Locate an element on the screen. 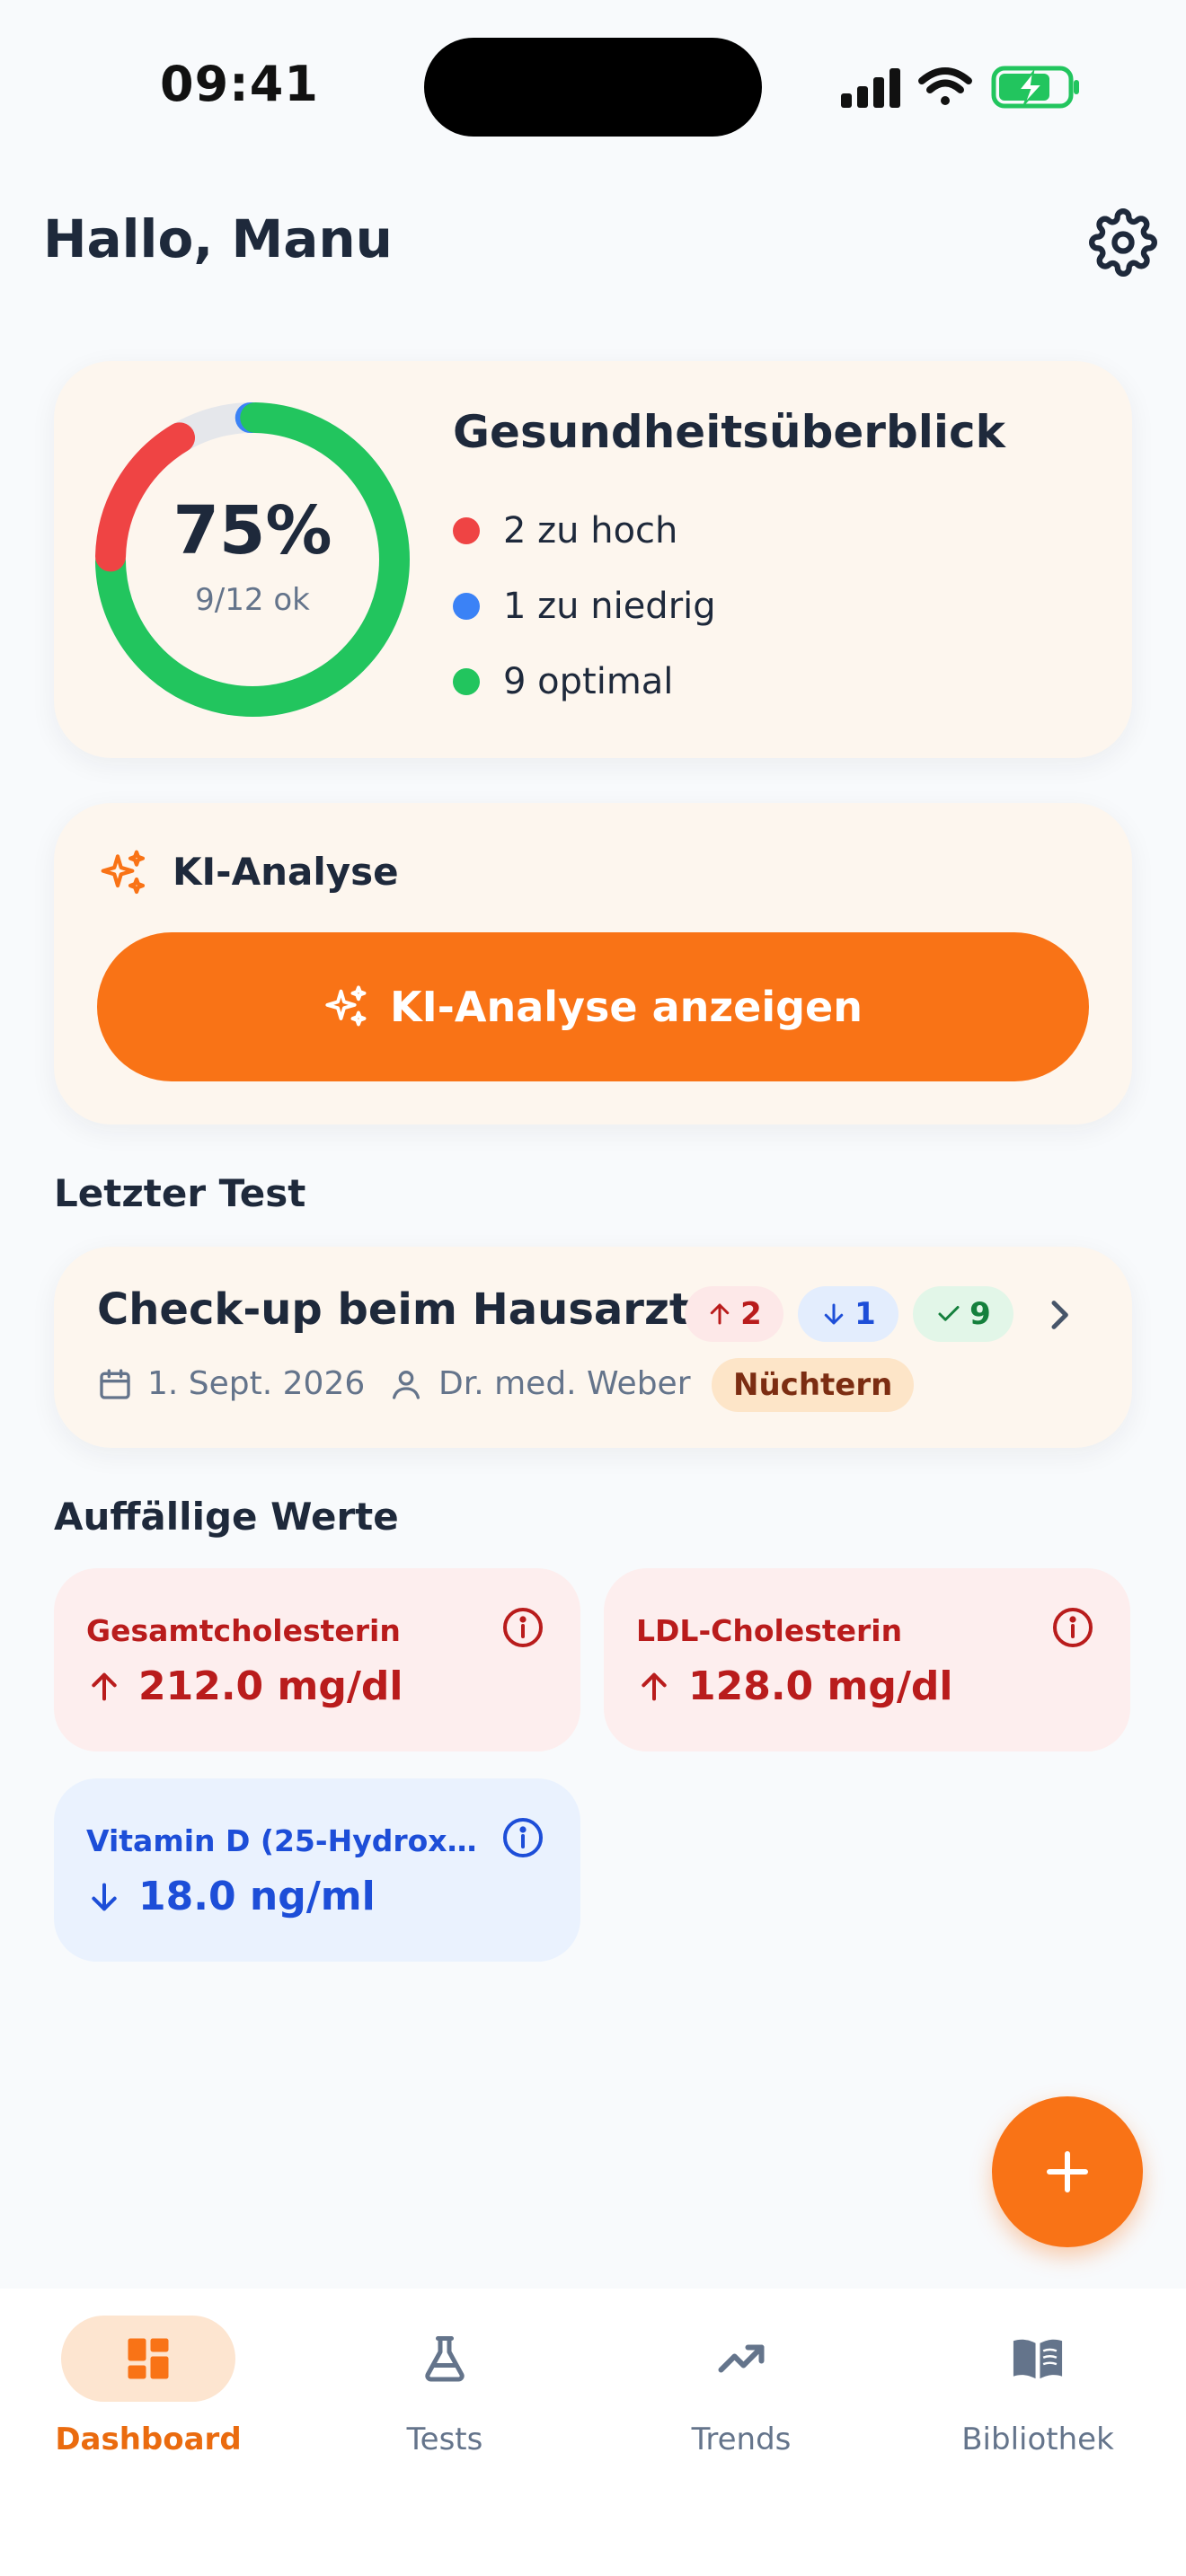 This screenshot has width=1186, height=2576. test-doctor-label: Dr. med. Weber is located at coordinates (564, 1383).